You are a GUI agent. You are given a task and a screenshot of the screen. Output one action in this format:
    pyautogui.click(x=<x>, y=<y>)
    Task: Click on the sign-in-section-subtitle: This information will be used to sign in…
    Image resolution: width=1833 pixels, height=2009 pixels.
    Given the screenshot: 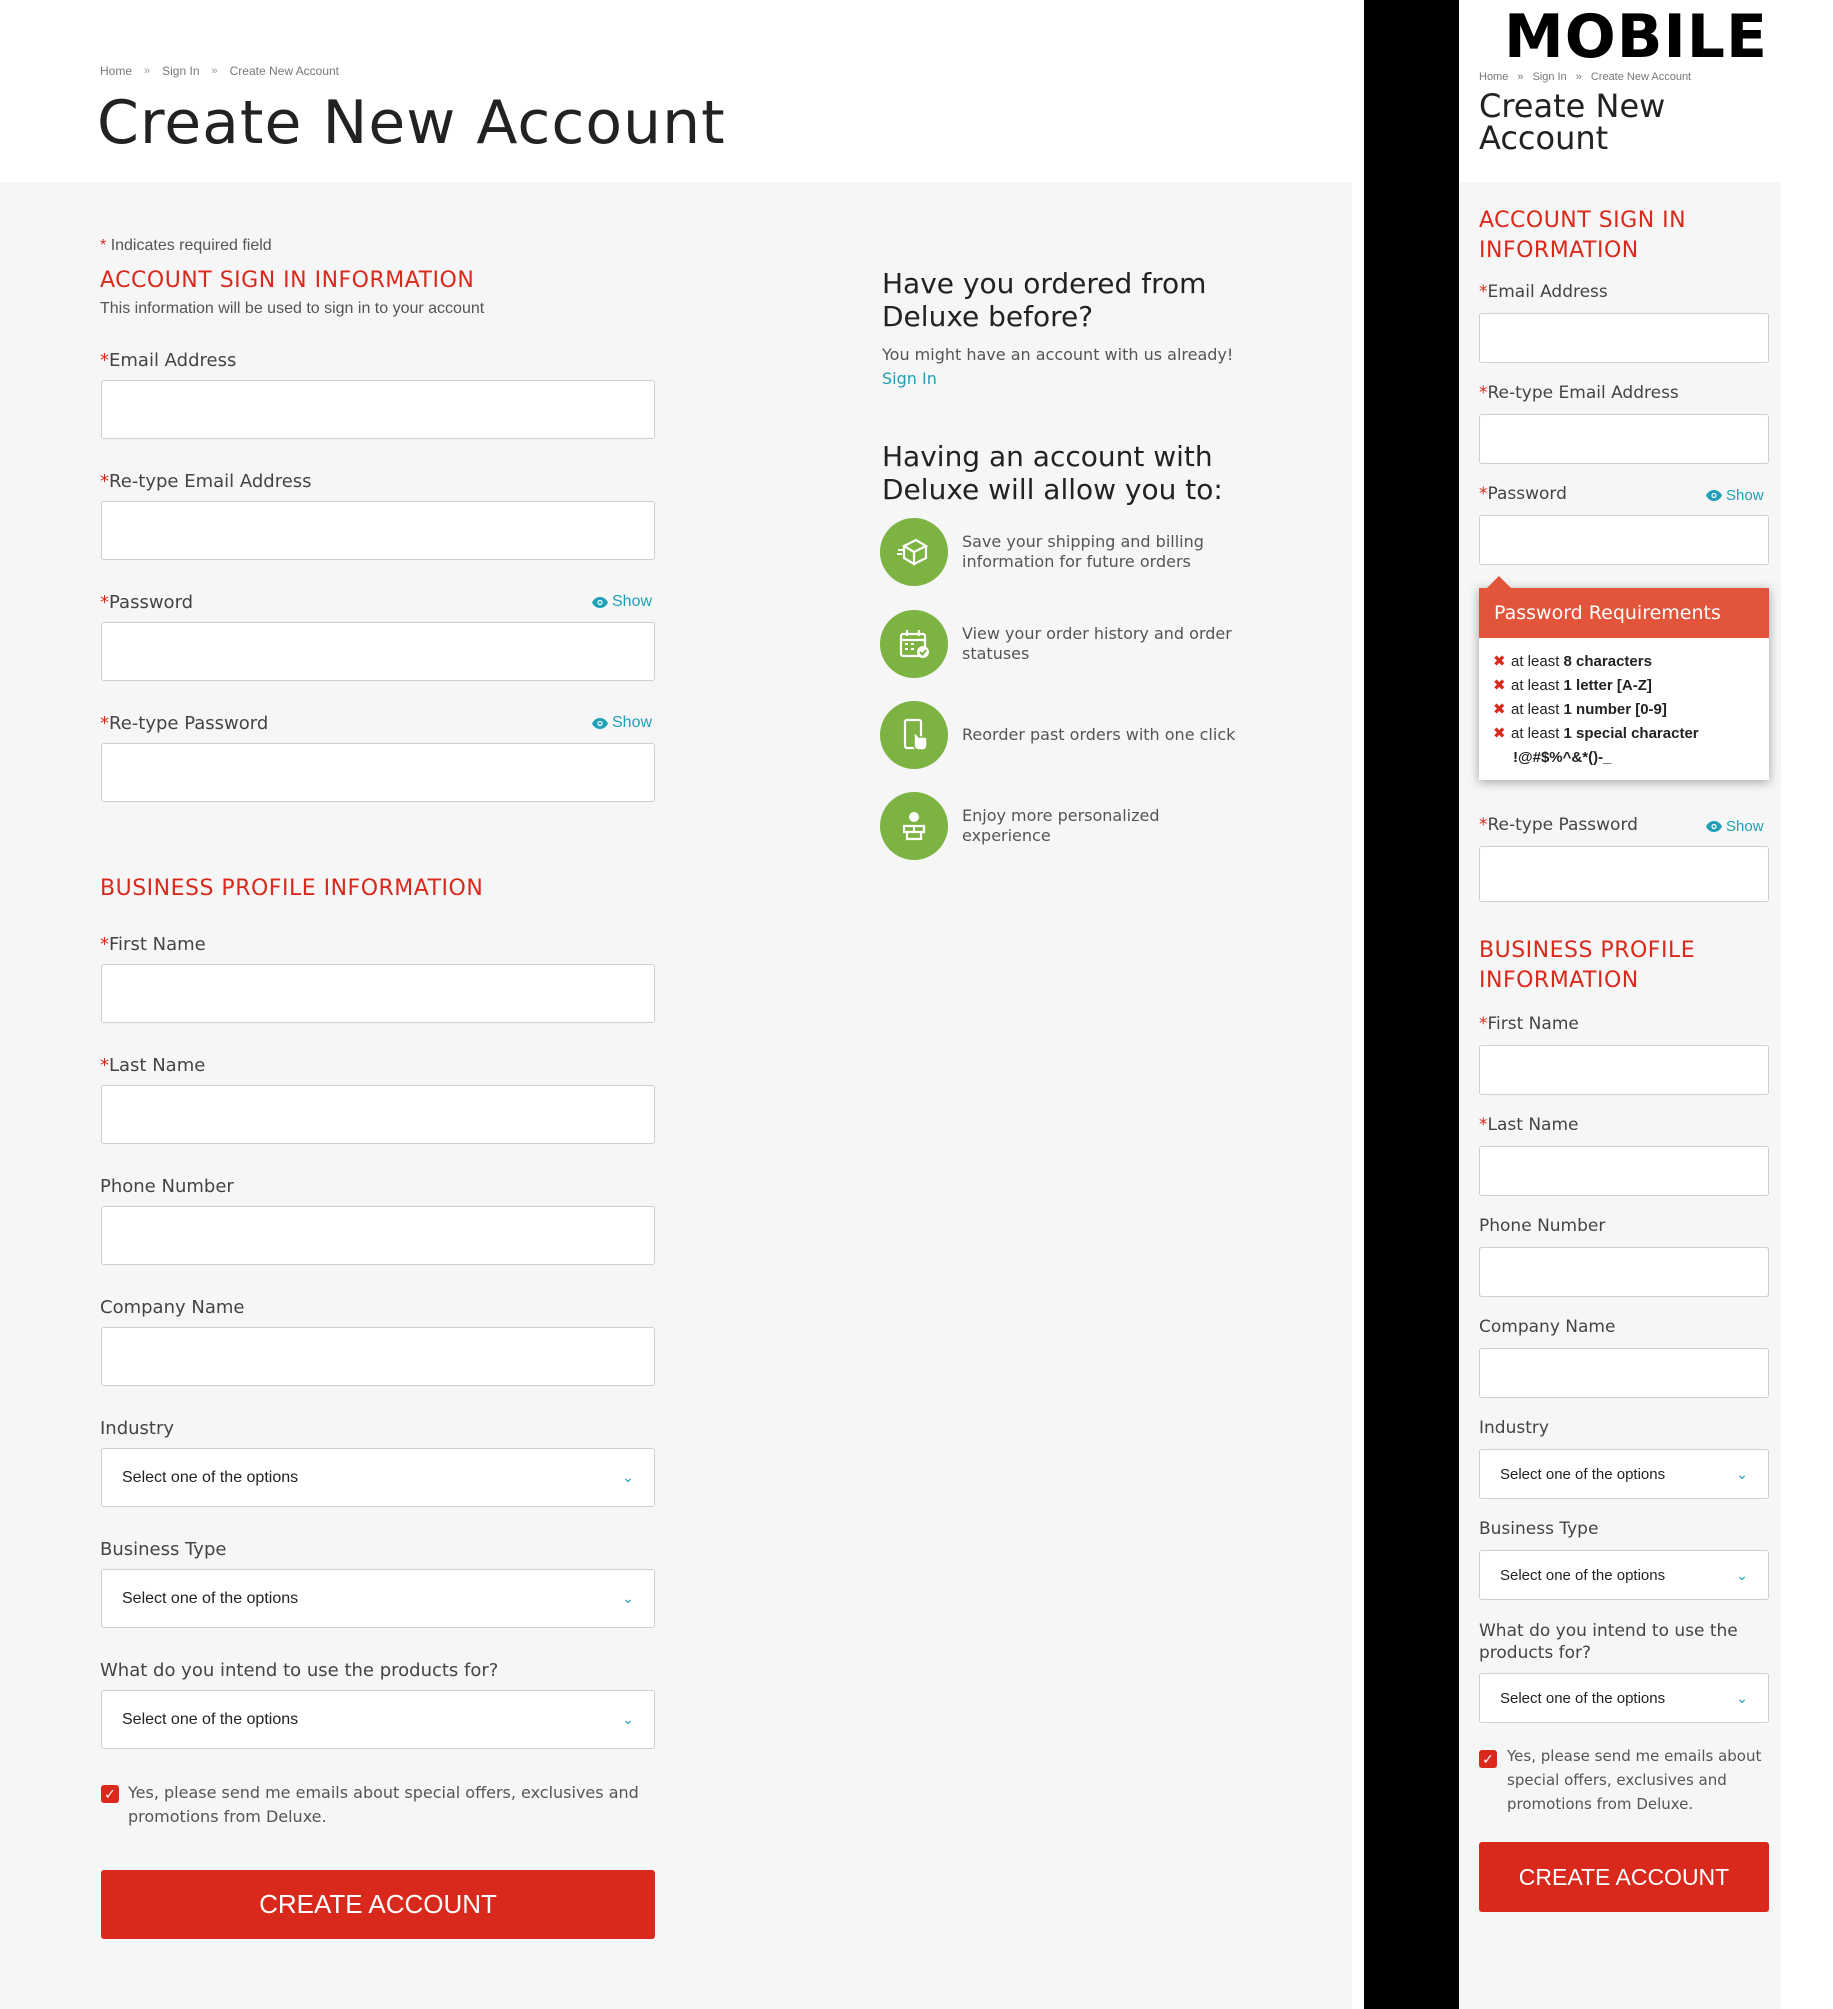 What is the action you would take?
    pyautogui.click(x=292, y=308)
    